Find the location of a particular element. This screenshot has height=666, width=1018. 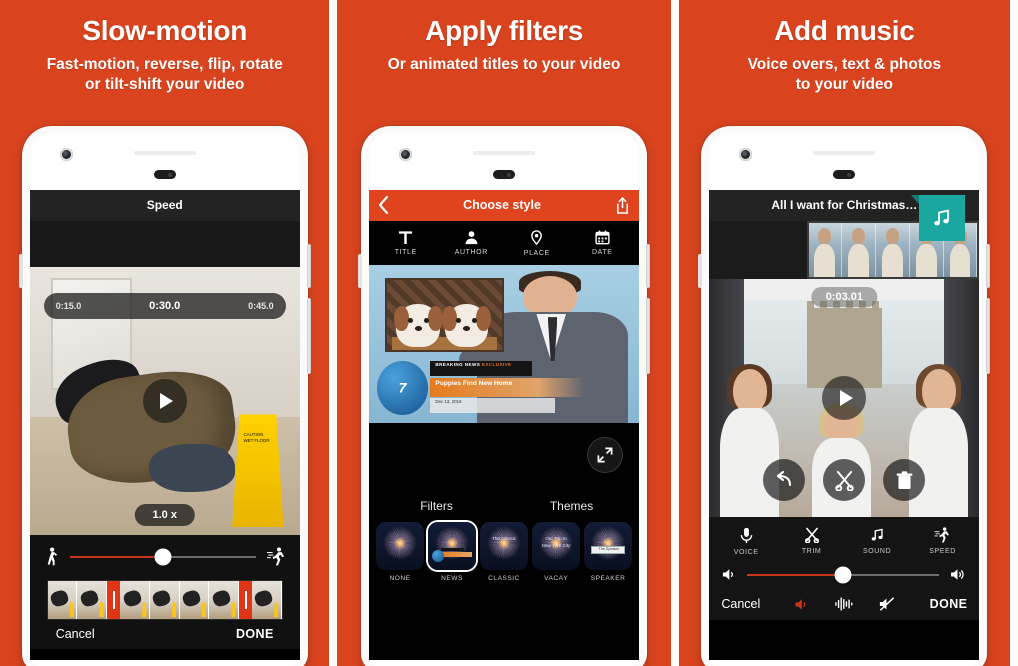

filters-themes-tabs: Filters Themes is located at coordinates (504, 505).